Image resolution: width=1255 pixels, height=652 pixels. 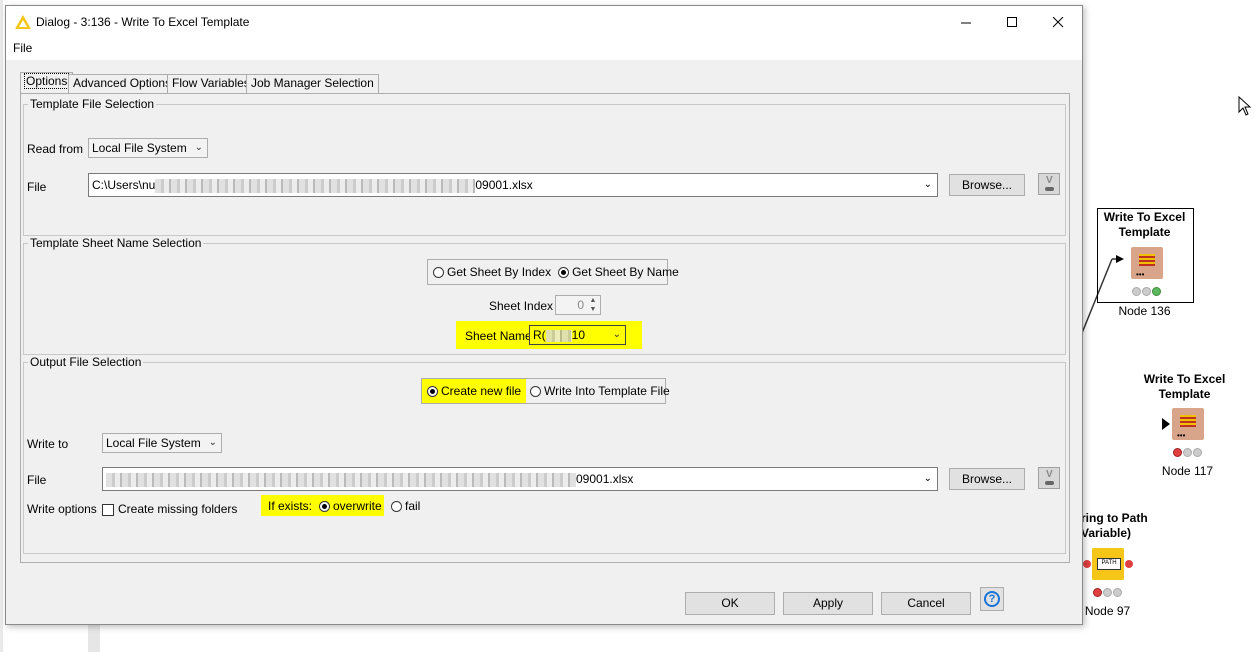 What do you see at coordinates (544, 22) in the screenshot?
I see `title-bar: Dialog - 3:136 - Write To Excel Template` at bounding box center [544, 22].